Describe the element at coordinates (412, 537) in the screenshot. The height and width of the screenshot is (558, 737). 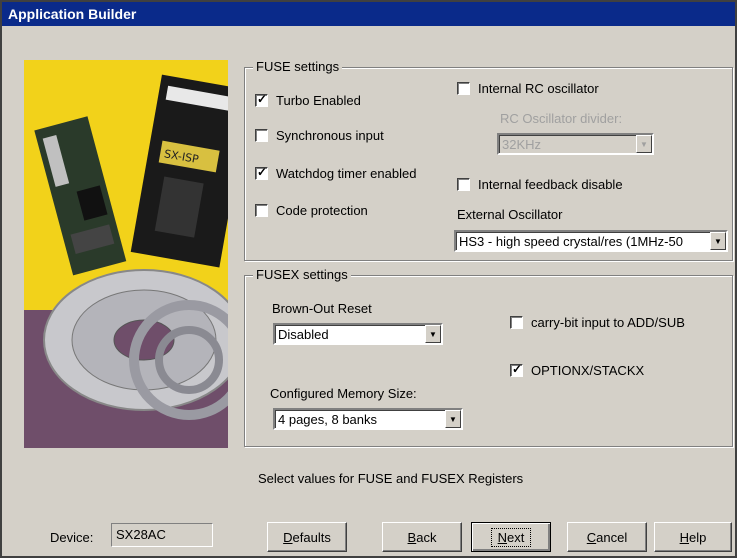
I see `back-mnemonic: B` at that location.